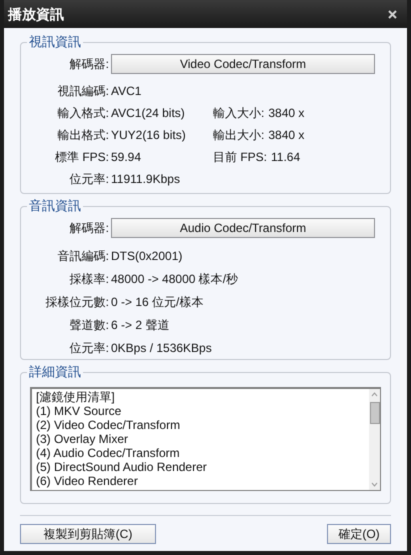 This screenshot has width=411, height=555. I want to click on scroll-thumb, so click(375, 413).